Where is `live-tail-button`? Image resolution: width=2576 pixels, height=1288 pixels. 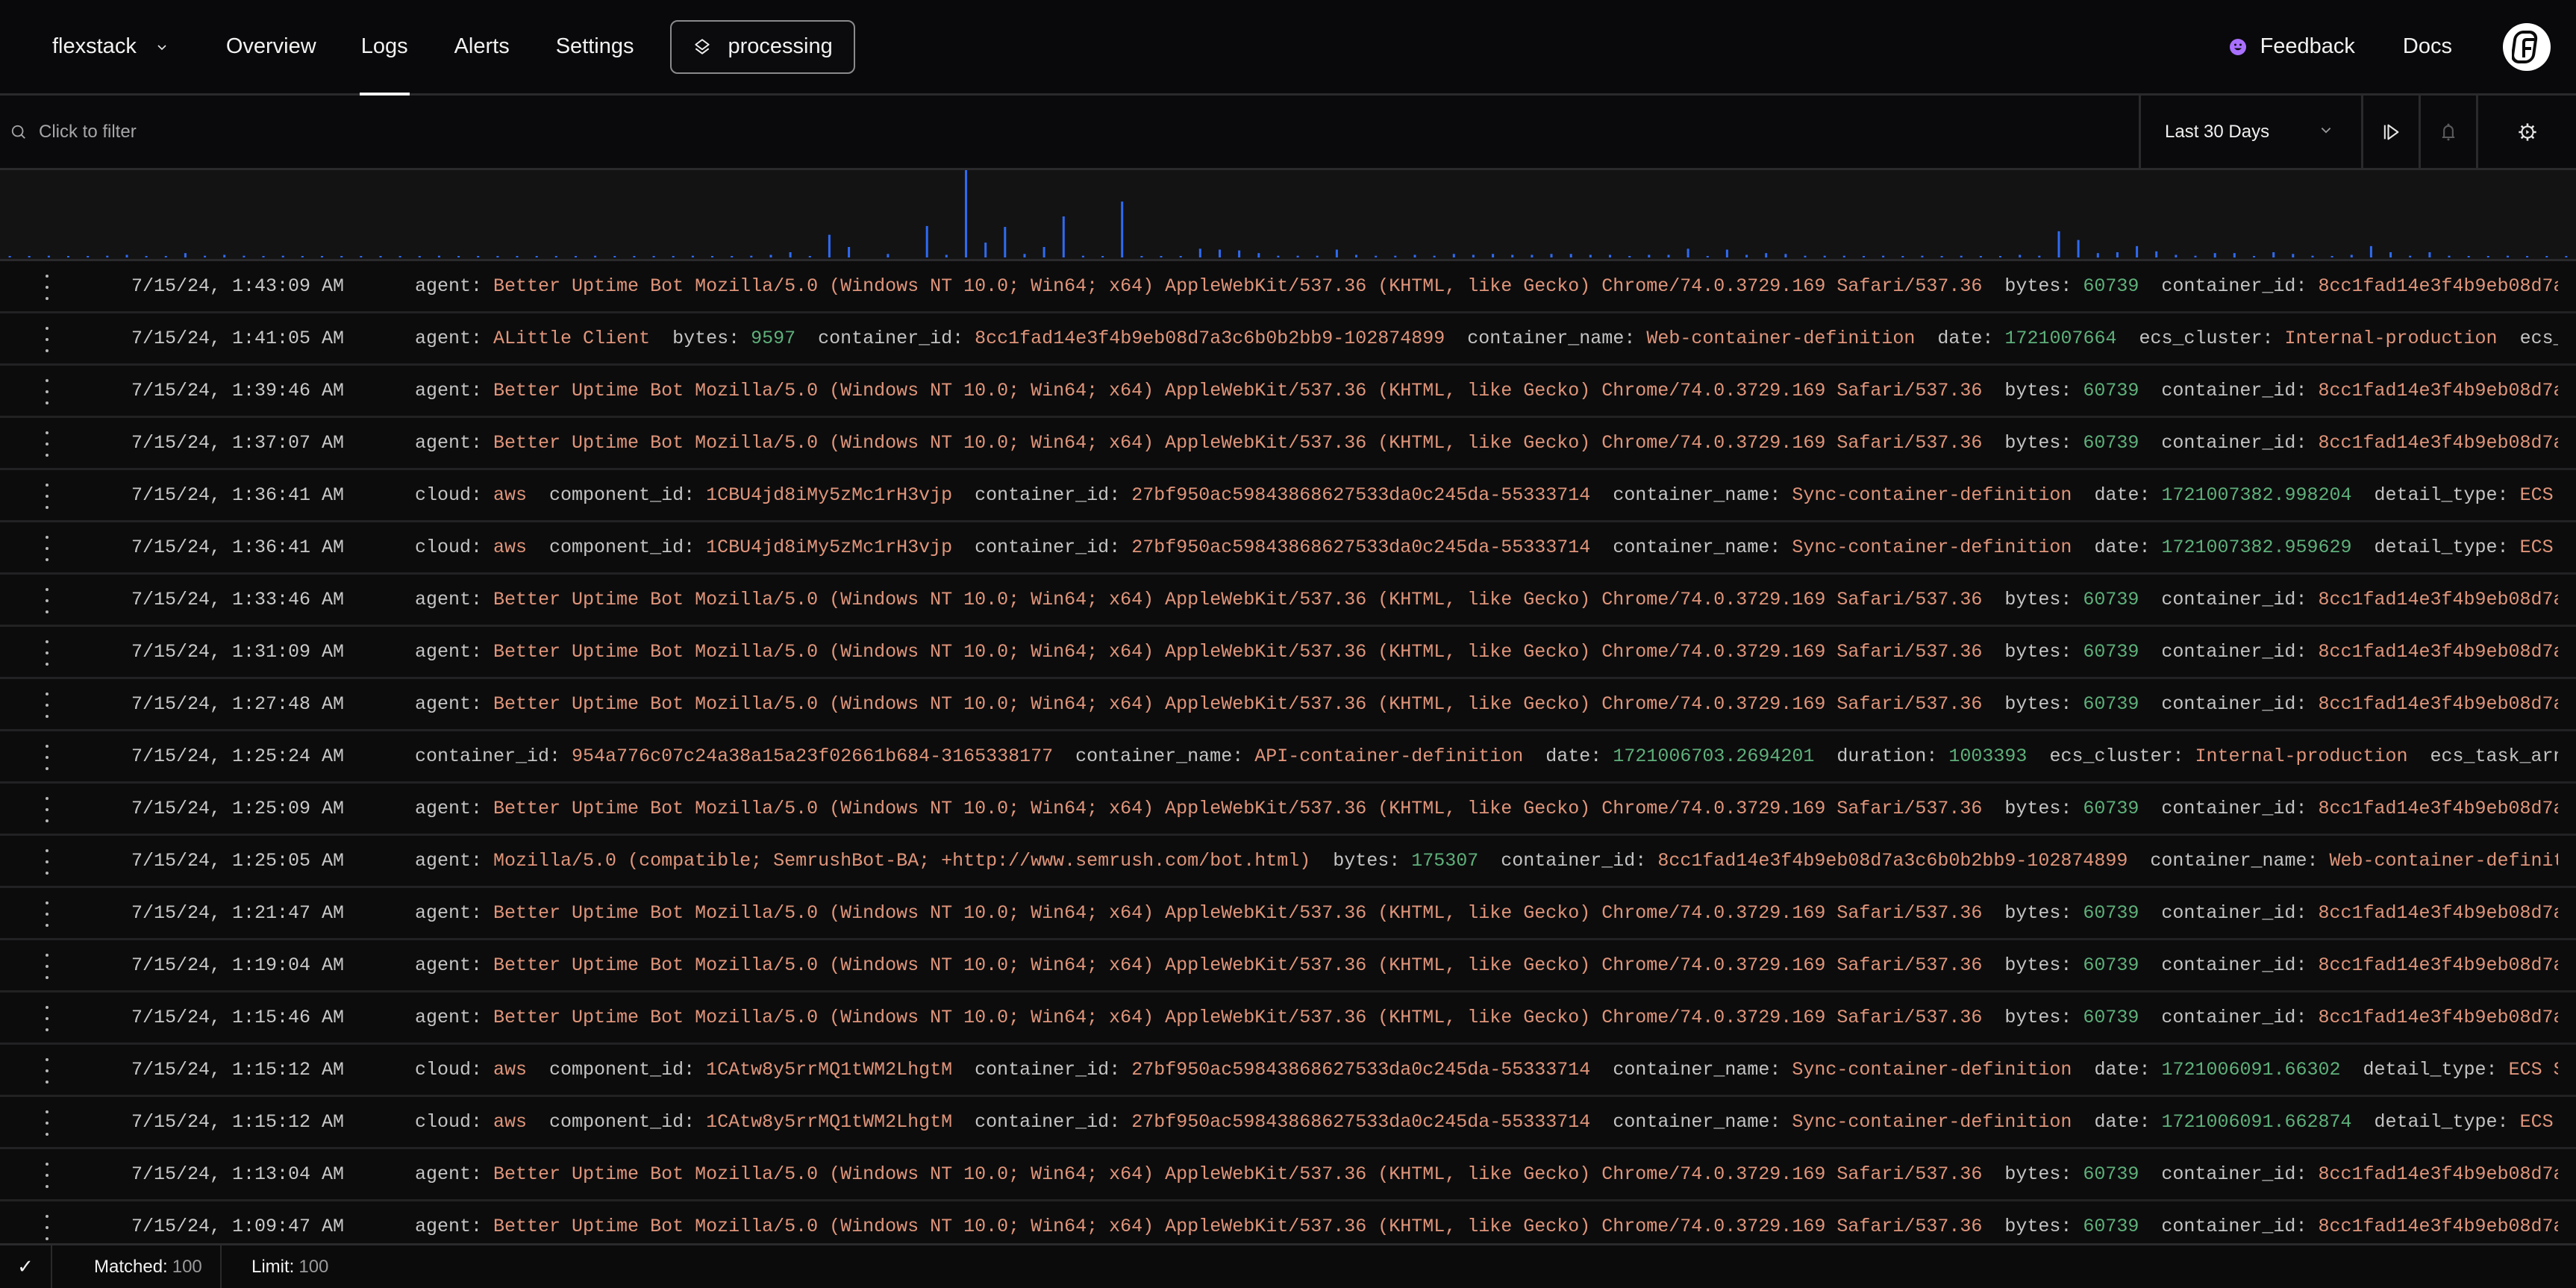 live-tail-button is located at coordinates (2390, 132).